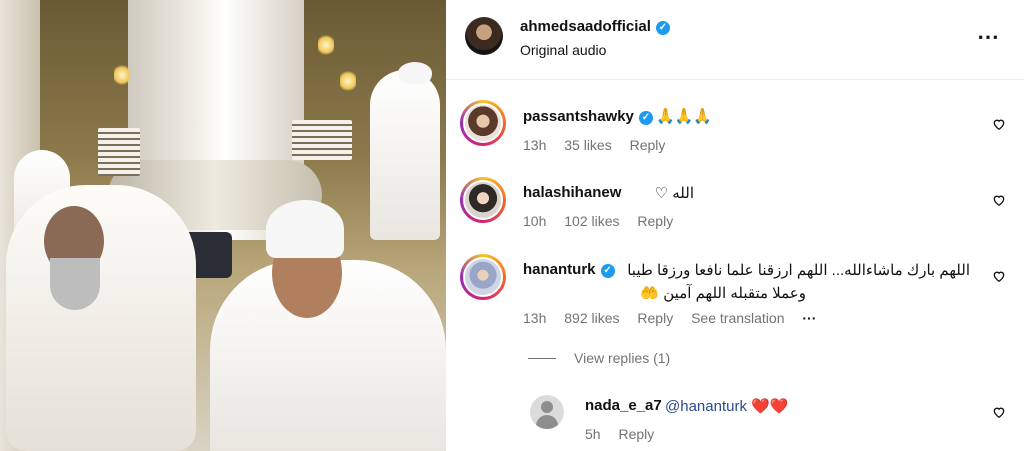 The height and width of the screenshot is (451, 1024). What do you see at coordinates (484, 36) in the screenshot?
I see `owner-avatar` at bounding box center [484, 36].